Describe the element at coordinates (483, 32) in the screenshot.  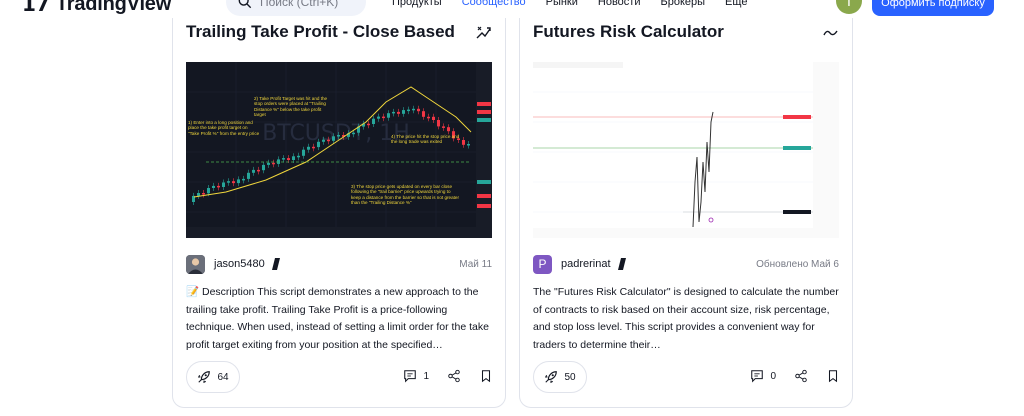
I see `strategy-icon` at that location.